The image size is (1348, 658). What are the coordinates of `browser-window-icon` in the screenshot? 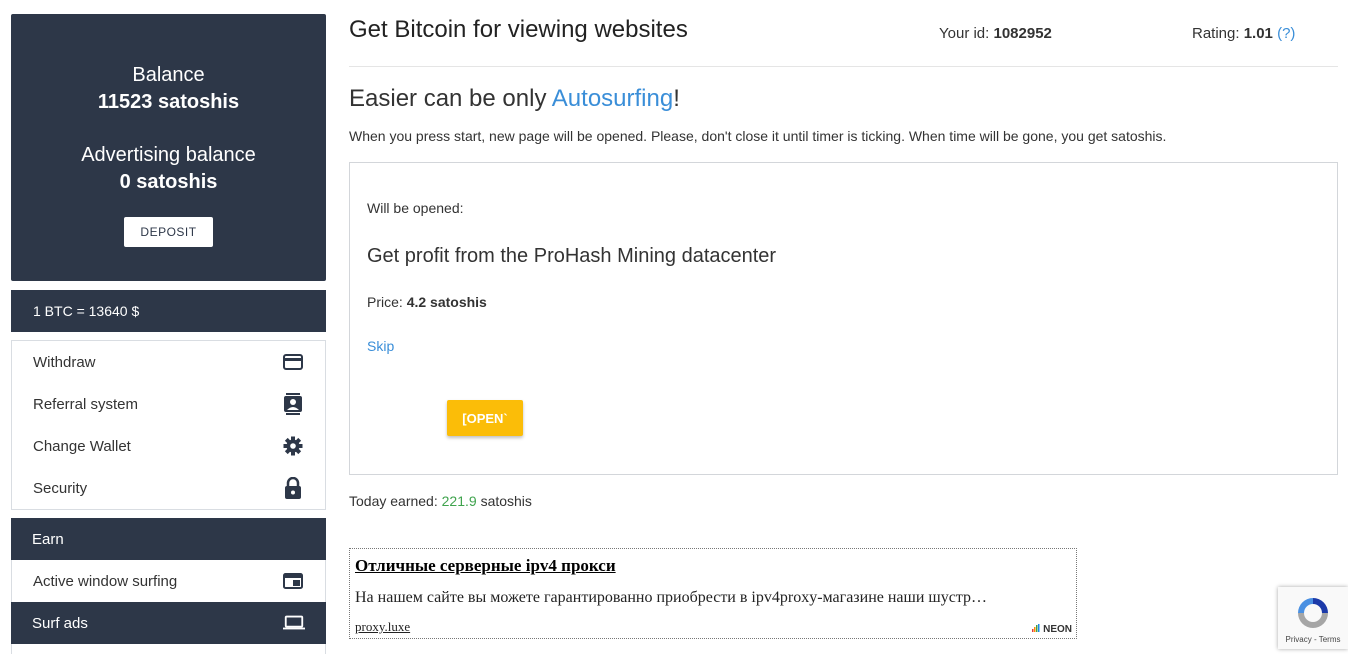 It's located at (293, 581).